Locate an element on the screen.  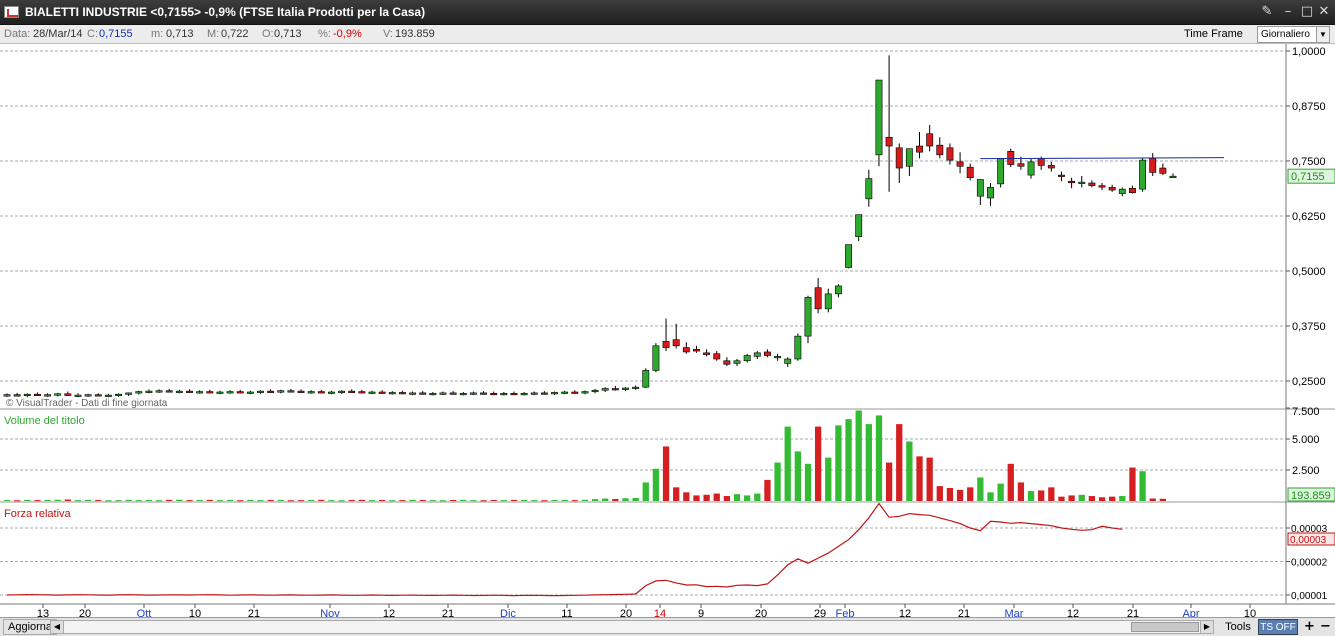
resistance-line is located at coordinates (1102, 158).